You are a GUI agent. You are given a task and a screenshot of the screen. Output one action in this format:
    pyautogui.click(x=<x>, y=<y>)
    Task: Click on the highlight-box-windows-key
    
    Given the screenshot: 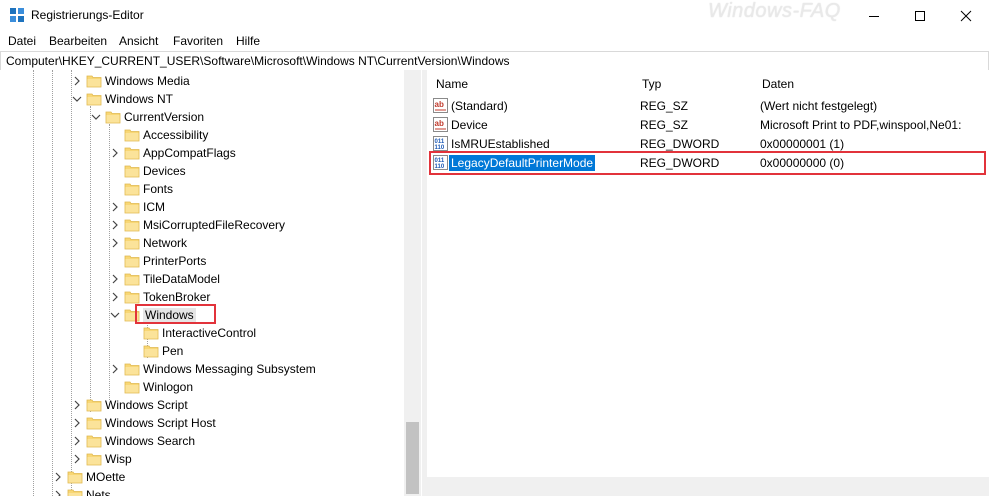 What is the action you would take?
    pyautogui.click(x=175, y=314)
    